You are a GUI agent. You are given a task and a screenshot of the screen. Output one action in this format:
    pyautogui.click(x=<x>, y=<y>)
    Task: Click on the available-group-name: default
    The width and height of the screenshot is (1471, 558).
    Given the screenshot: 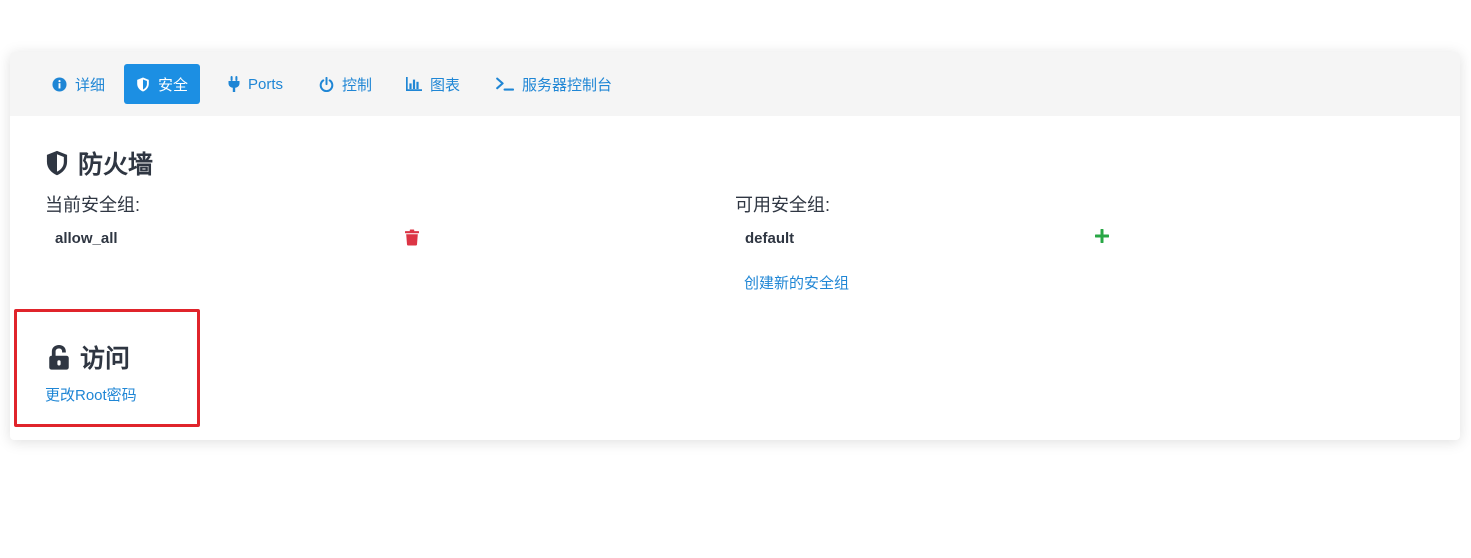 What is the action you would take?
    pyautogui.click(x=770, y=238)
    